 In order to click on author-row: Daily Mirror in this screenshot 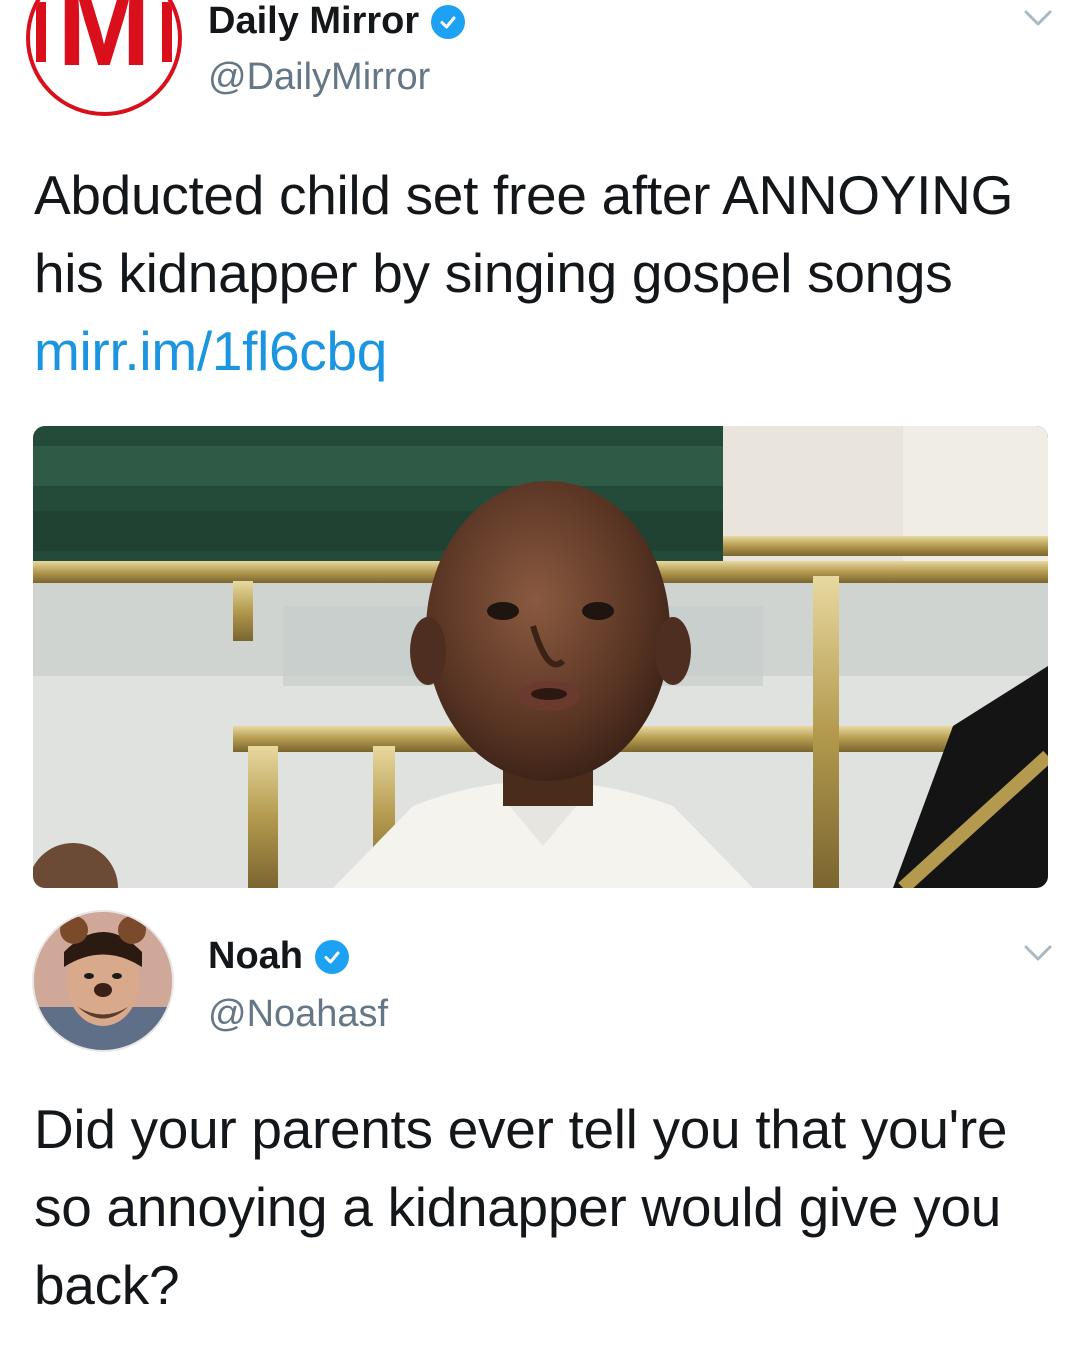, I will do `click(337, 21)`.